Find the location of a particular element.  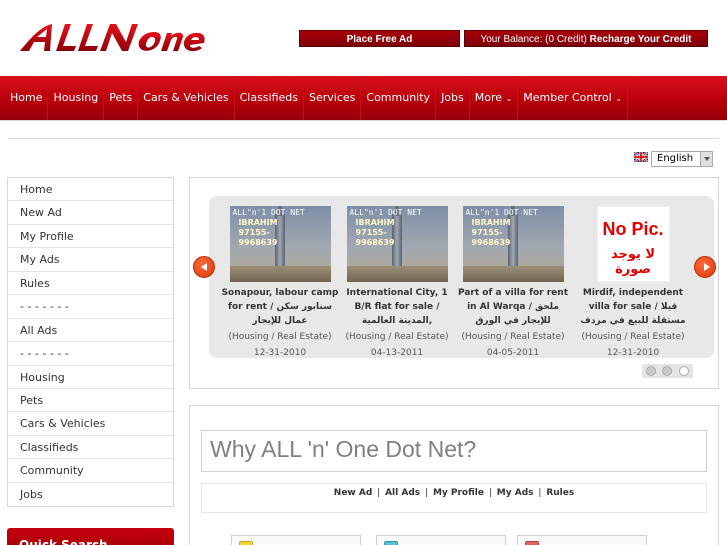

ad-thumbnail-no-picture: No Pic. لا يوجد صورة is located at coordinates (633, 244).